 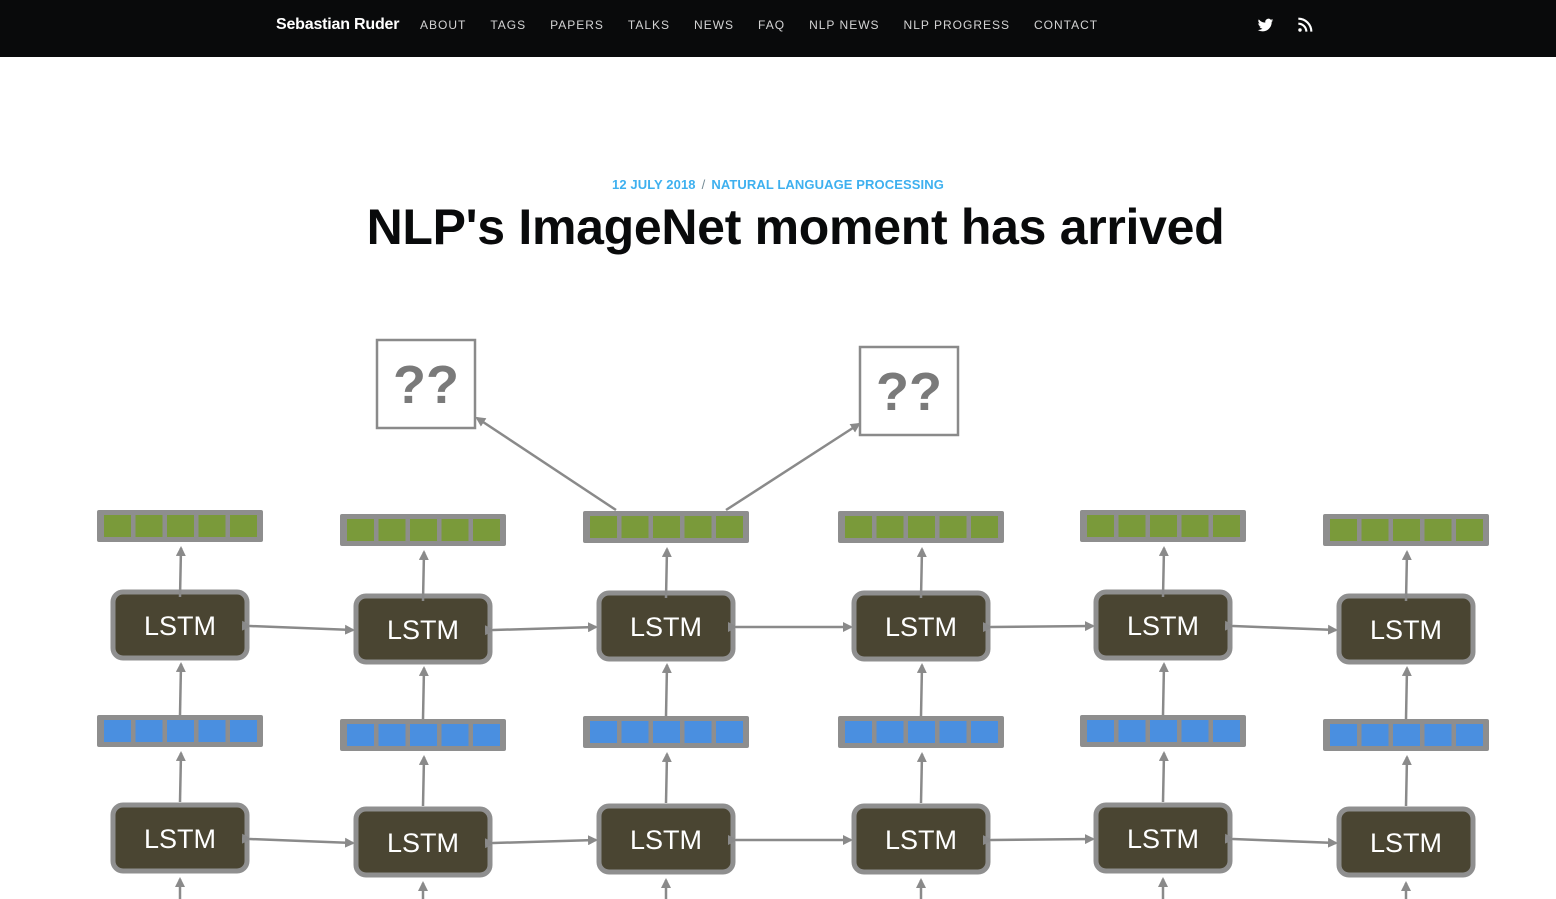 I want to click on post-meta: 12 July 2018 / Natural Language Processing, so click(x=778, y=184).